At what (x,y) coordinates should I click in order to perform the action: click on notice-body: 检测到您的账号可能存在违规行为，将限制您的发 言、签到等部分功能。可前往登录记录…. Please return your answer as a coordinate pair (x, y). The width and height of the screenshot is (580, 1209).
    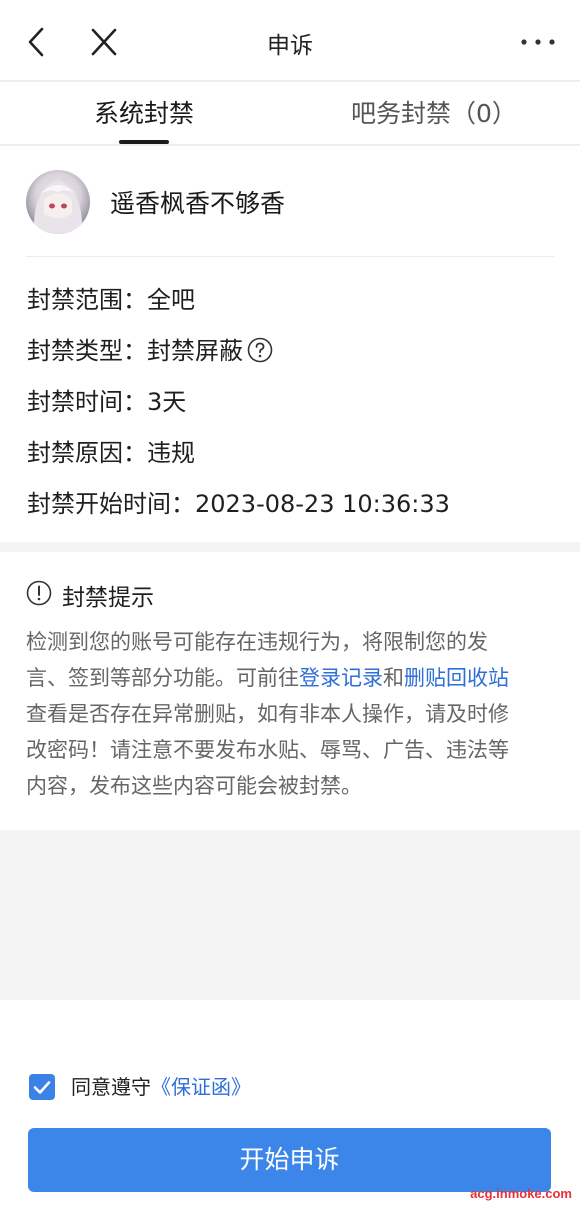
    Looking at the image, I should click on (291, 714).